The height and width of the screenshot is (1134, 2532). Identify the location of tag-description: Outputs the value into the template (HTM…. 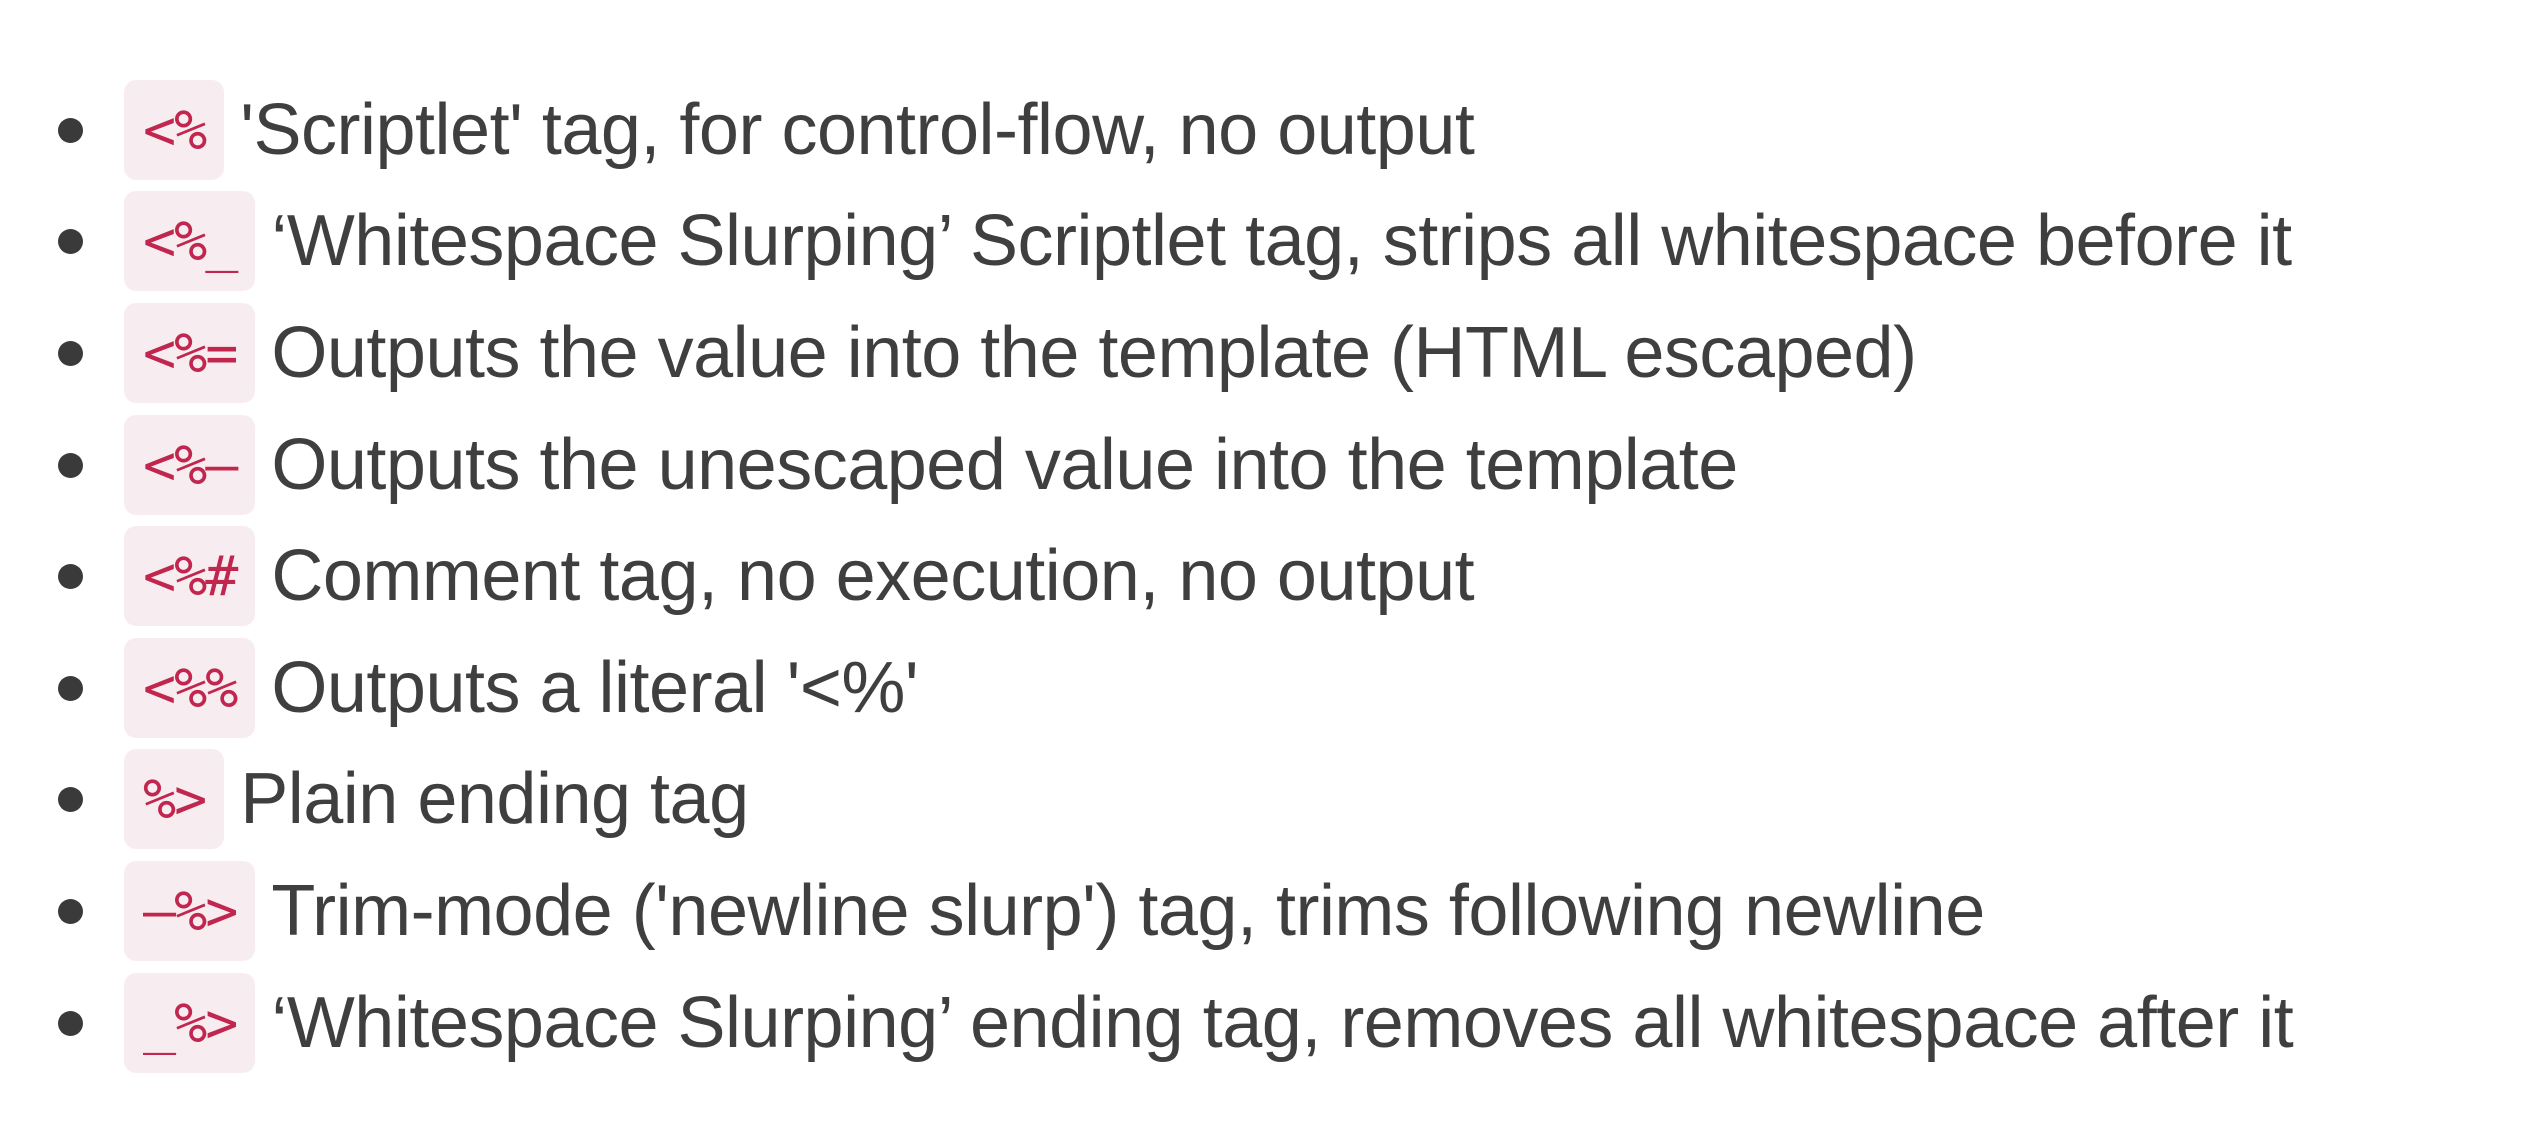
(1094, 352).